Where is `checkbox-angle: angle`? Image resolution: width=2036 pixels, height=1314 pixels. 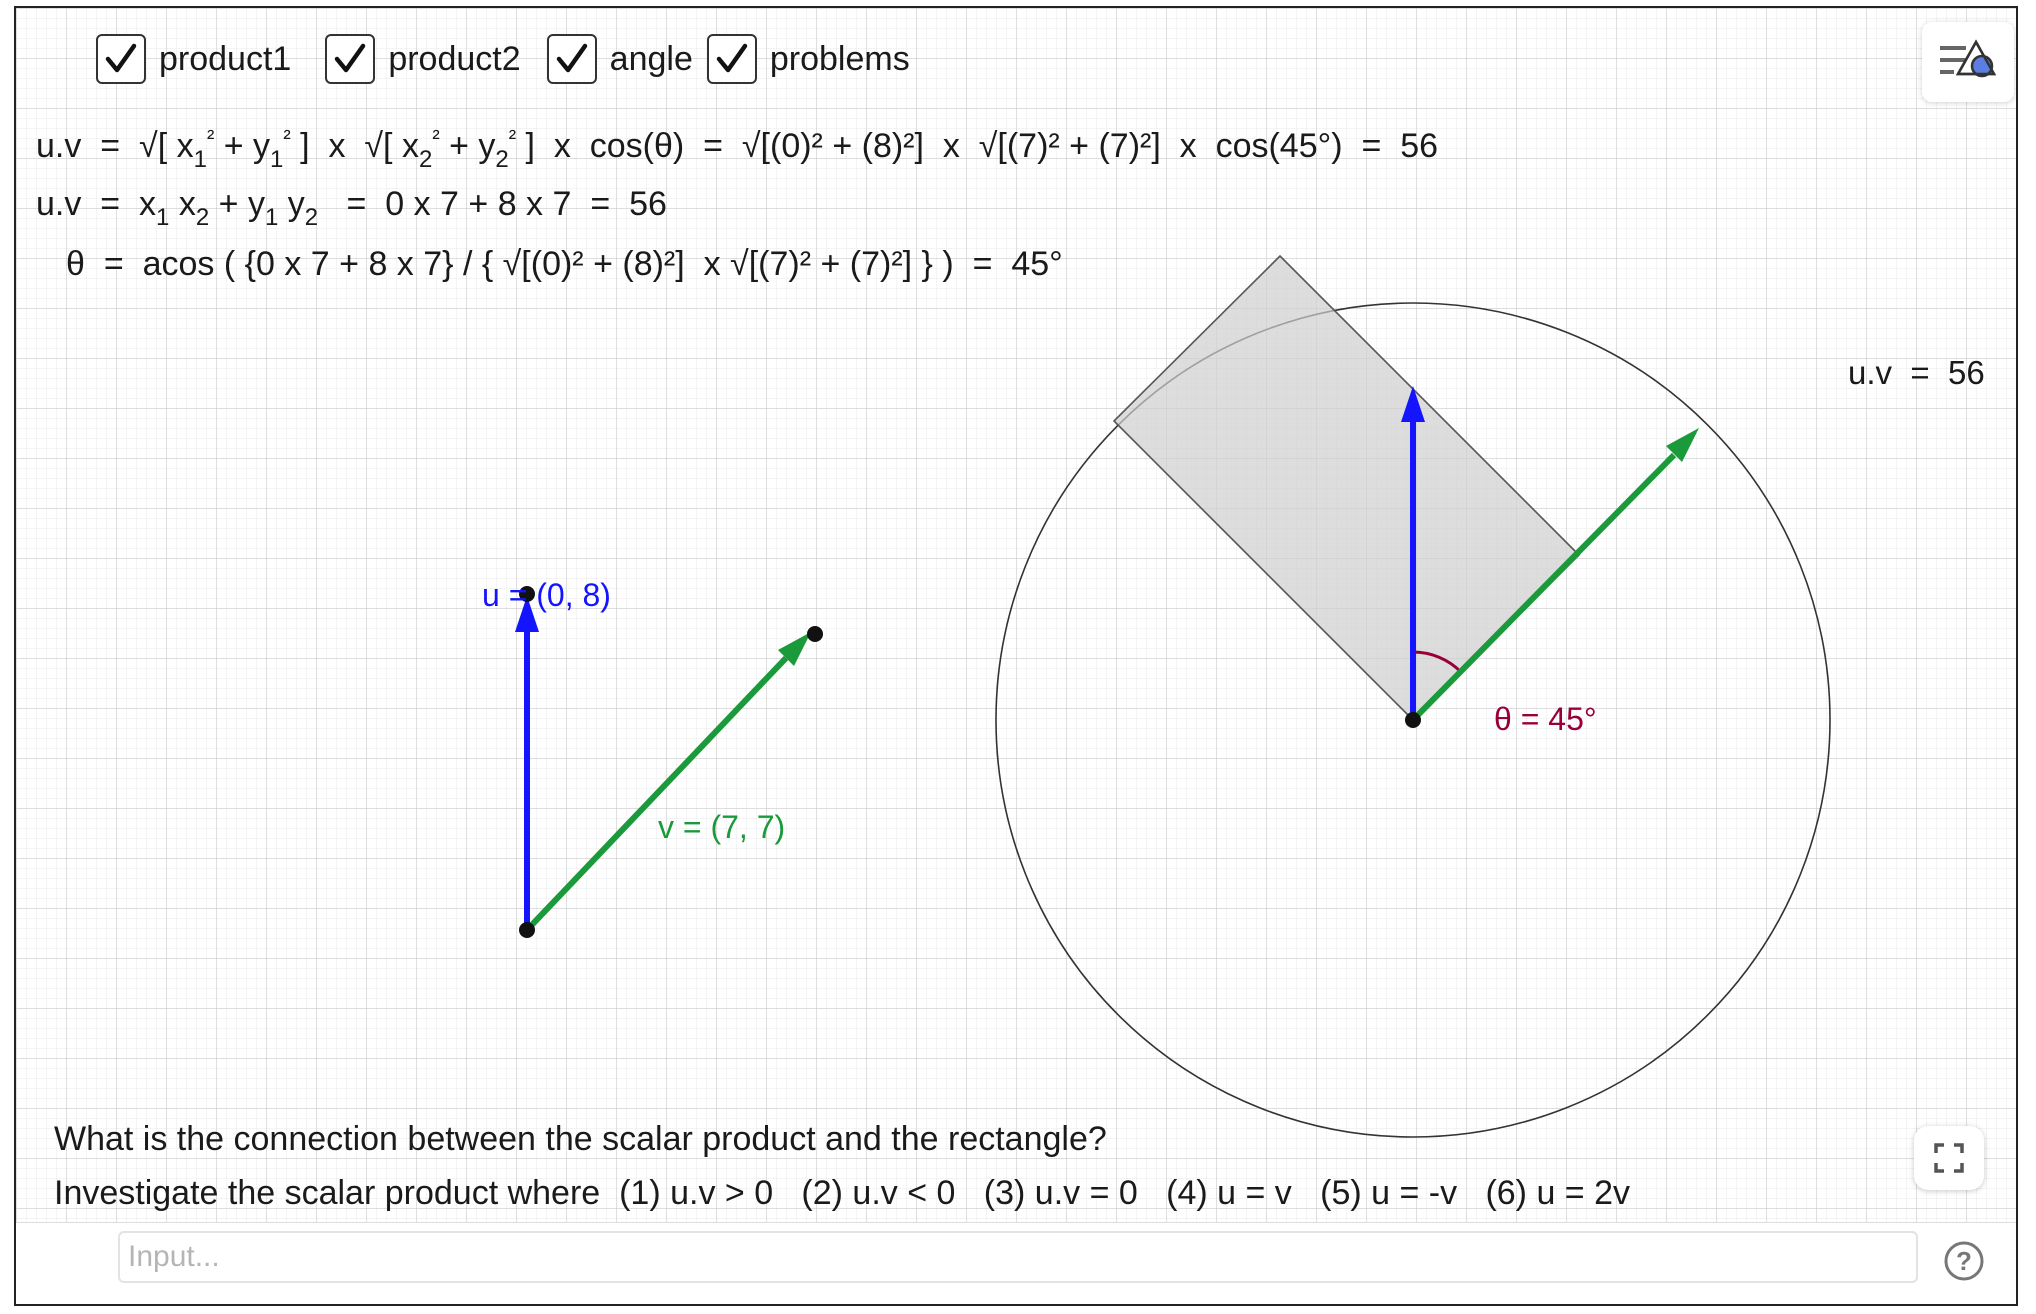 checkbox-angle: angle is located at coordinates (619, 59).